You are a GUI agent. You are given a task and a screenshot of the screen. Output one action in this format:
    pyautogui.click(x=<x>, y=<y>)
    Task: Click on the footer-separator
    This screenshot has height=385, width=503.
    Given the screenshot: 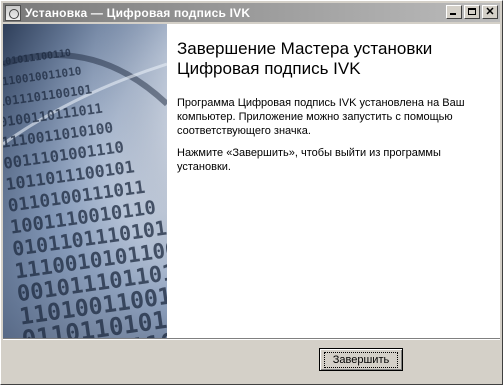 What is the action you would take?
    pyautogui.click(x=251, y=339)
    